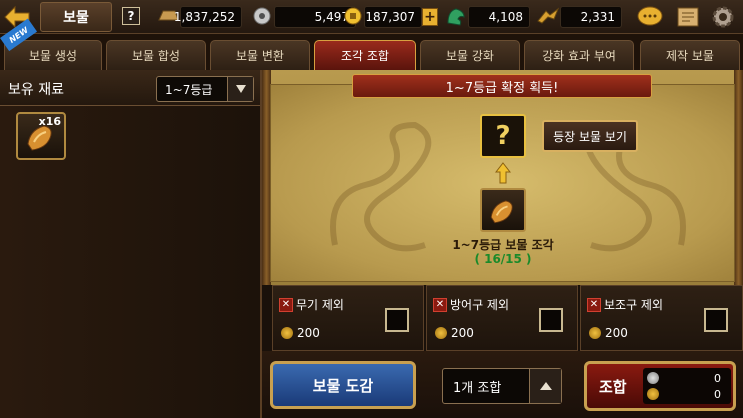  Describe the element at coordinates (690, 55) in the screenshot. I see `tab-crafted-treasure: 제작 보물` at that location.